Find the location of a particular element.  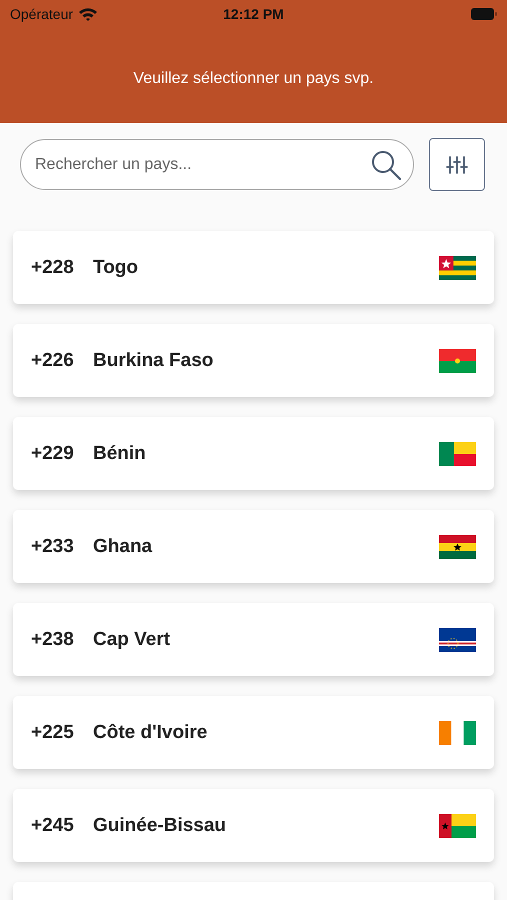

wifi-icon is located at coordinates (88, 14).